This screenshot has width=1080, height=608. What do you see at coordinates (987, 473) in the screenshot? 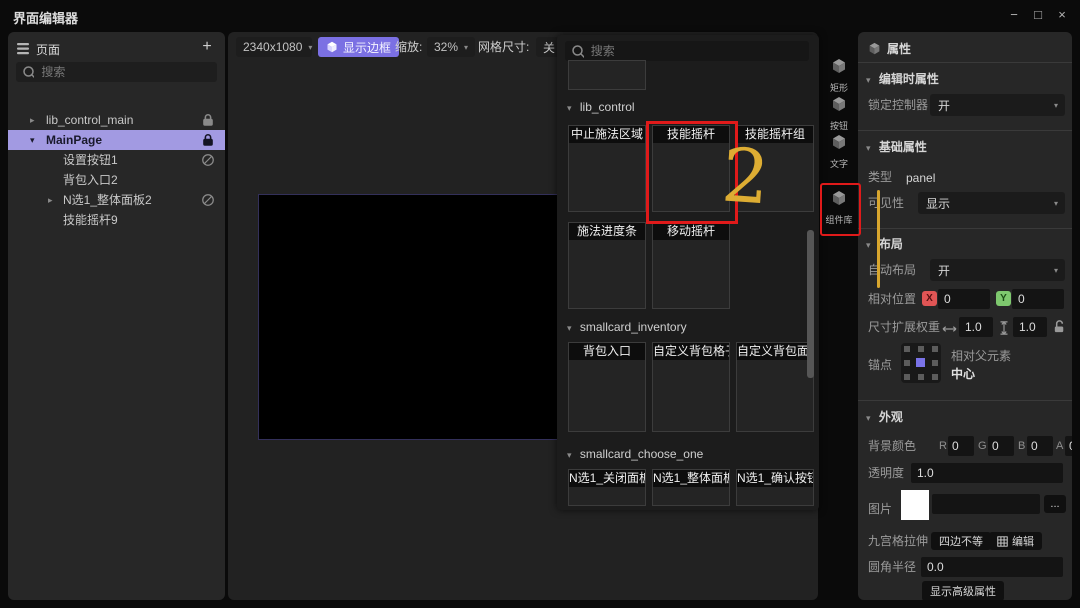
I see `opacity-input` at bounding box center [987, 473].